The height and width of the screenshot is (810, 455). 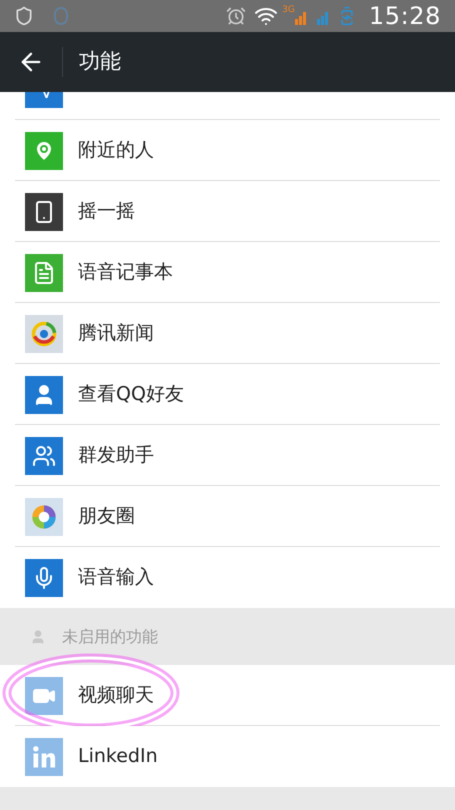 I want to click on note-icon, so click(x=44, y=273).